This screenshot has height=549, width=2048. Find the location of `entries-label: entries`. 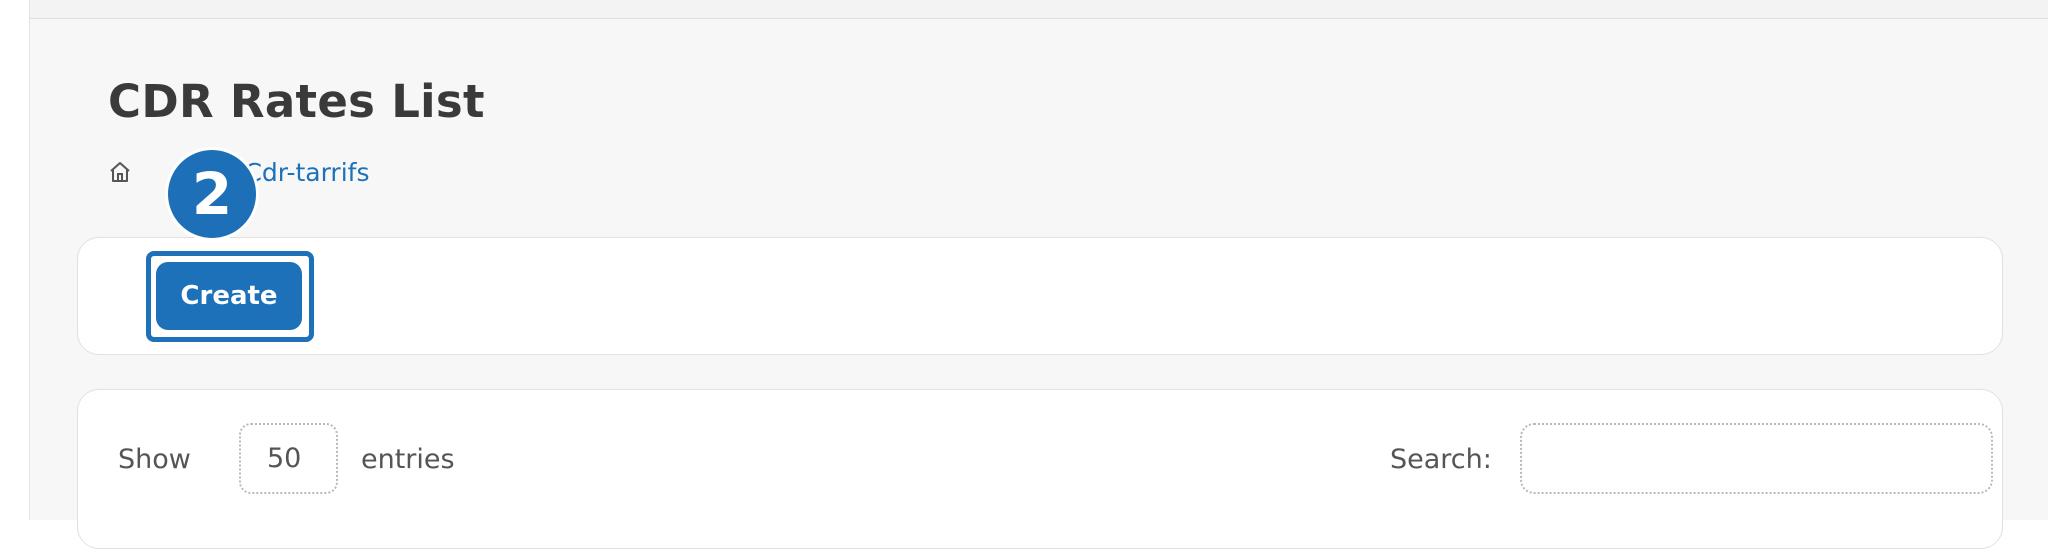

entries-label: entries is located at coordinates (408, 459).